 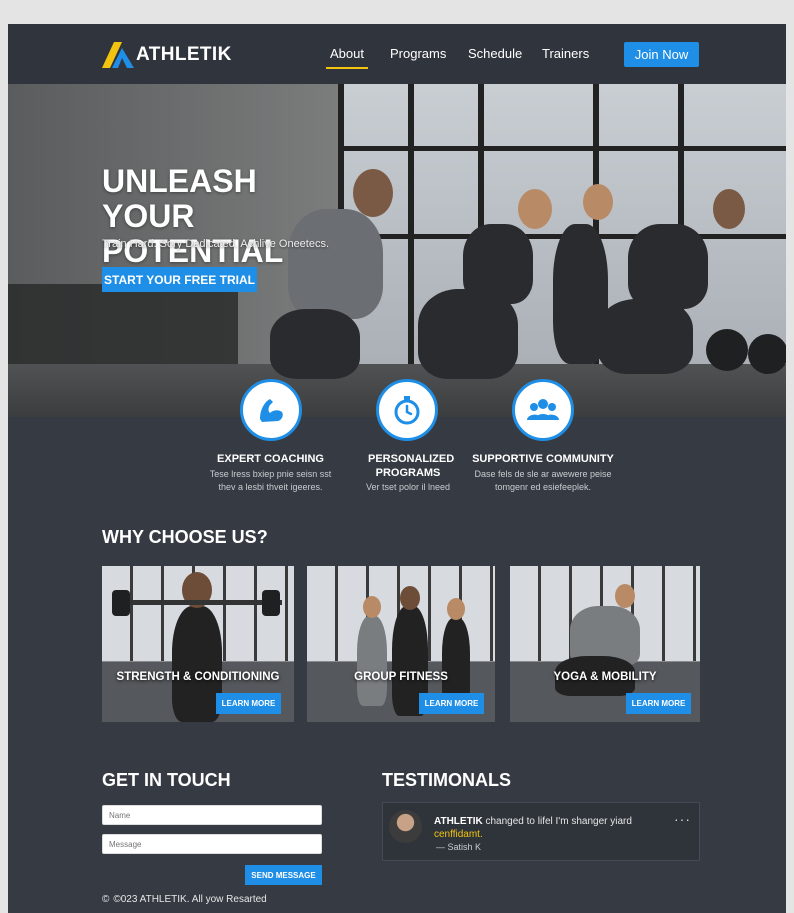 I want to click on hero-title: UNLEASH YOUR POTENTIAL, so click(x=193, y=216).